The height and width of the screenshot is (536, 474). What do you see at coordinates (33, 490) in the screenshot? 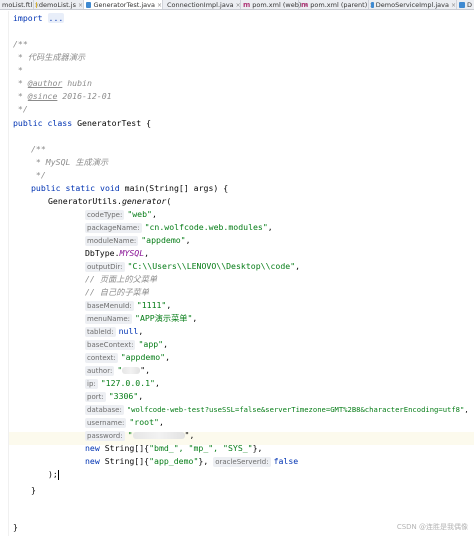
I see `code-line-close-method: }` at bounding box center [33, 490].